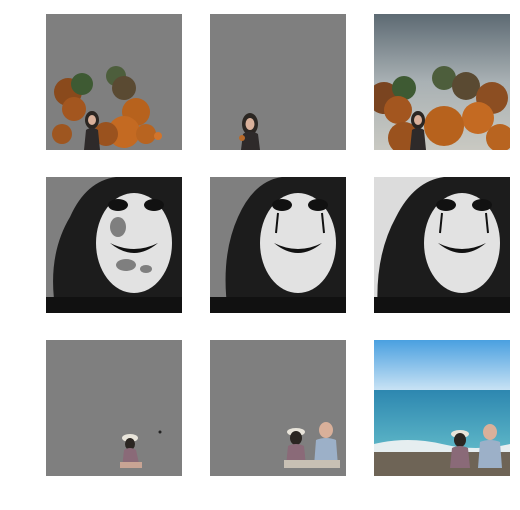 The height and width of the screenshot is (510, 520). I want to click on row1-mask-trees-and-person, so click(114, 82).